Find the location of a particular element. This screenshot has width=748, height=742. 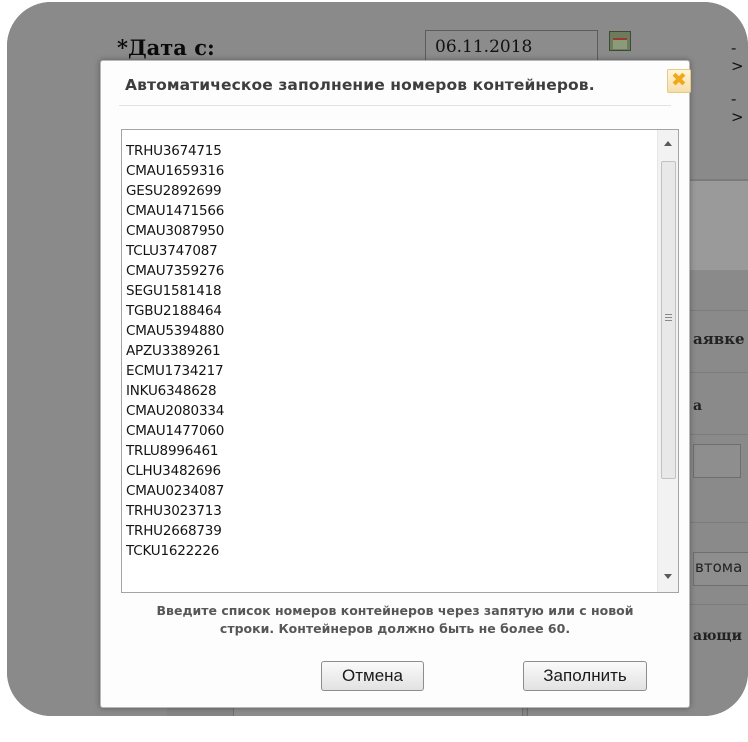

background-fragment: аявке is located at coordinates (719, 339).